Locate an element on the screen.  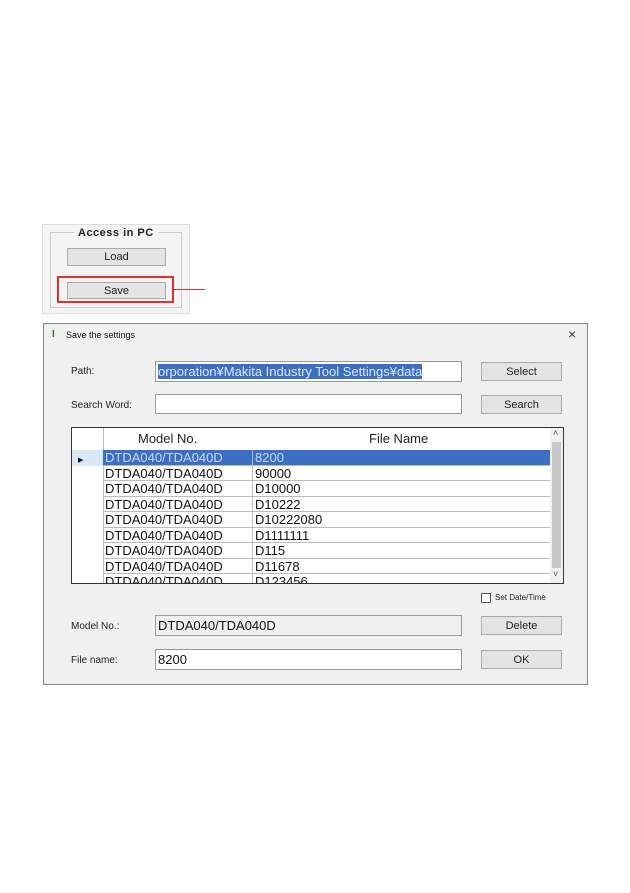
group-legend: Access in PC is located at coordinates (116, 233).